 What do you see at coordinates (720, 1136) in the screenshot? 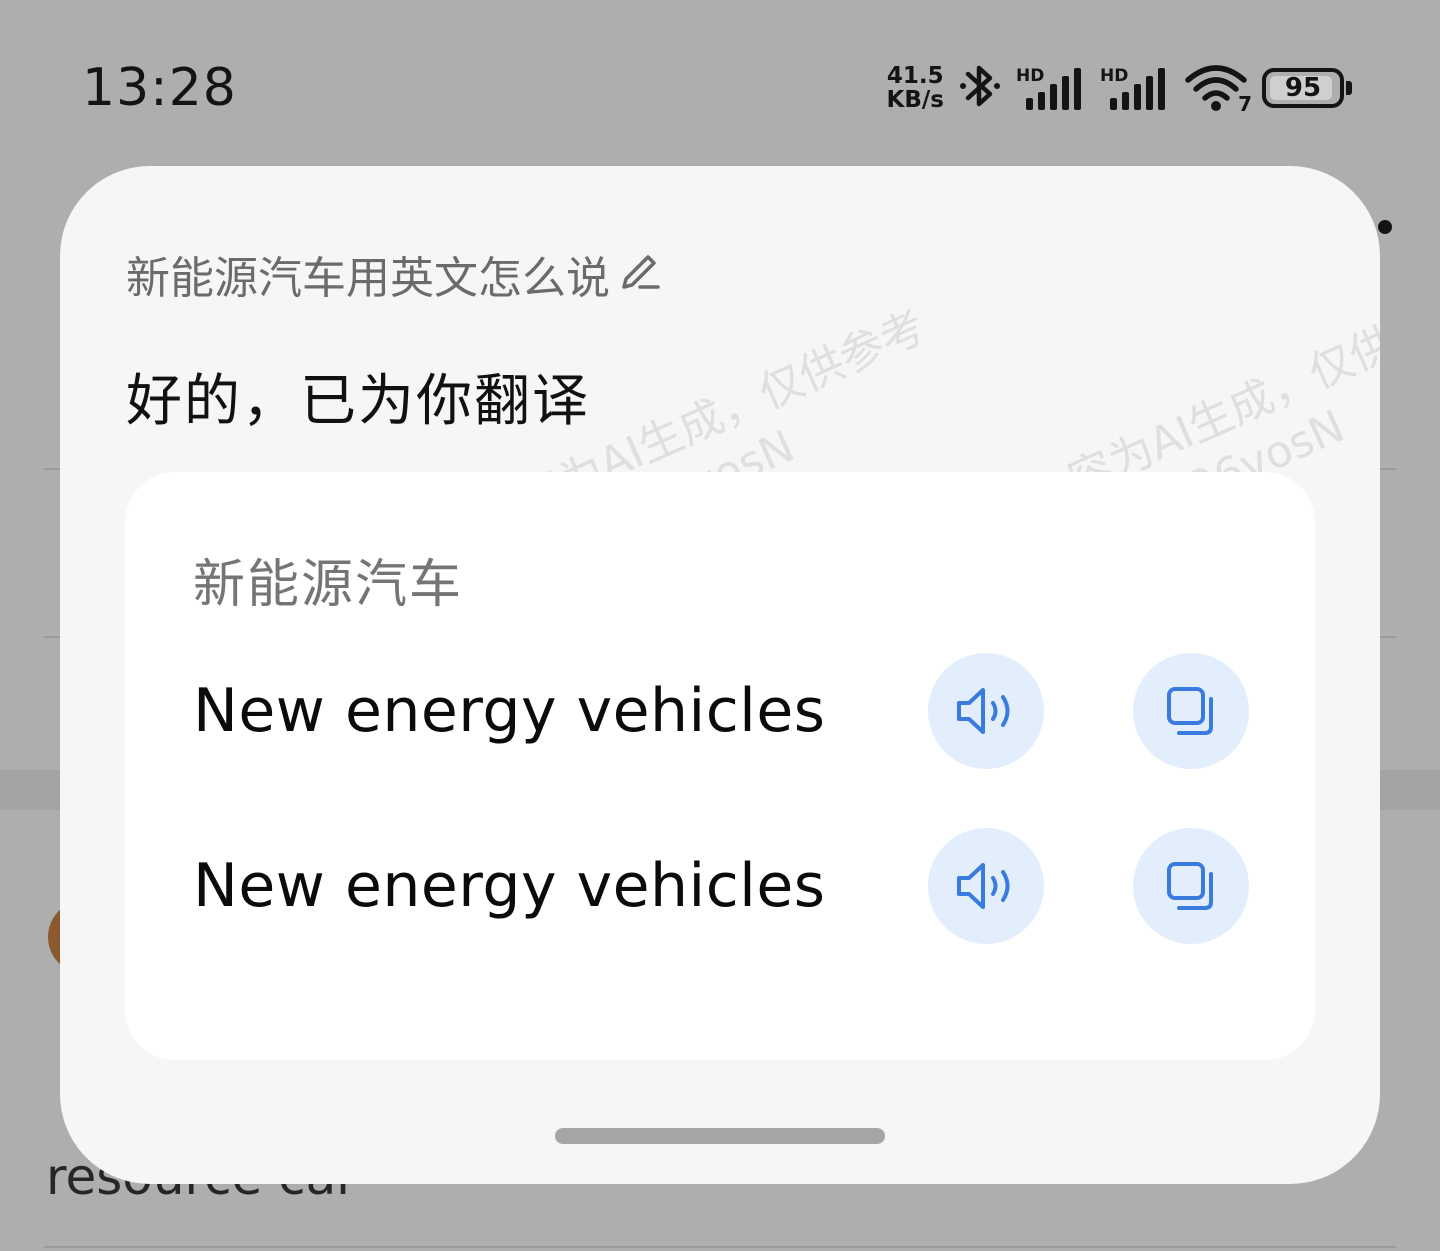
I see `home-indicator` at bounding box center [720, 1136].